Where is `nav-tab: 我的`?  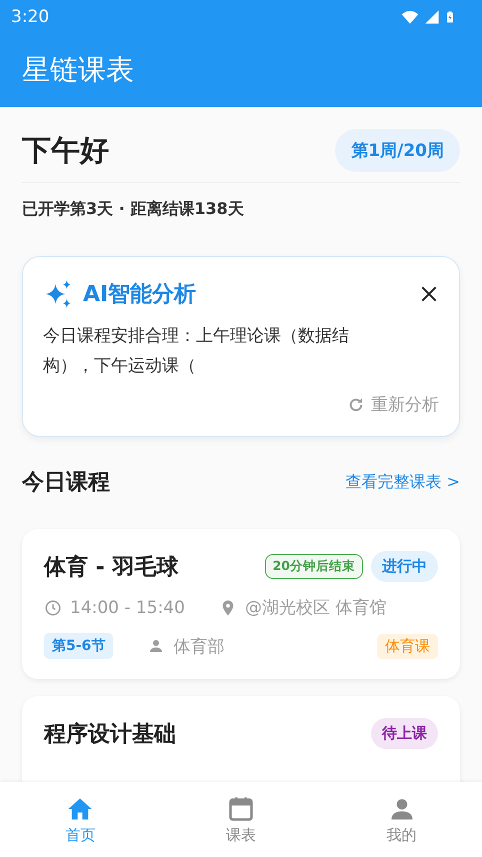 nav-tab: 我的 is located at coordinates (401, 819).